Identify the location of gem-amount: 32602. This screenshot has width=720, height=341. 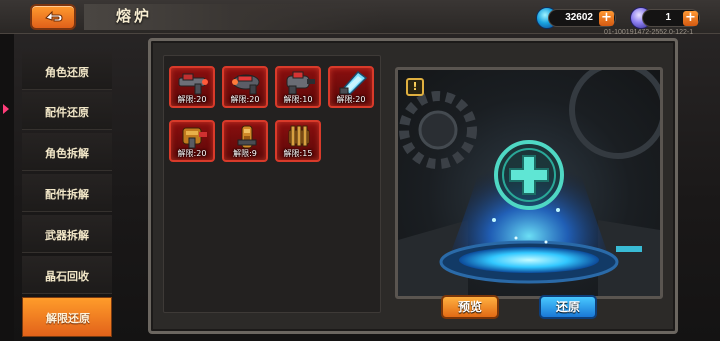
(579, 17).